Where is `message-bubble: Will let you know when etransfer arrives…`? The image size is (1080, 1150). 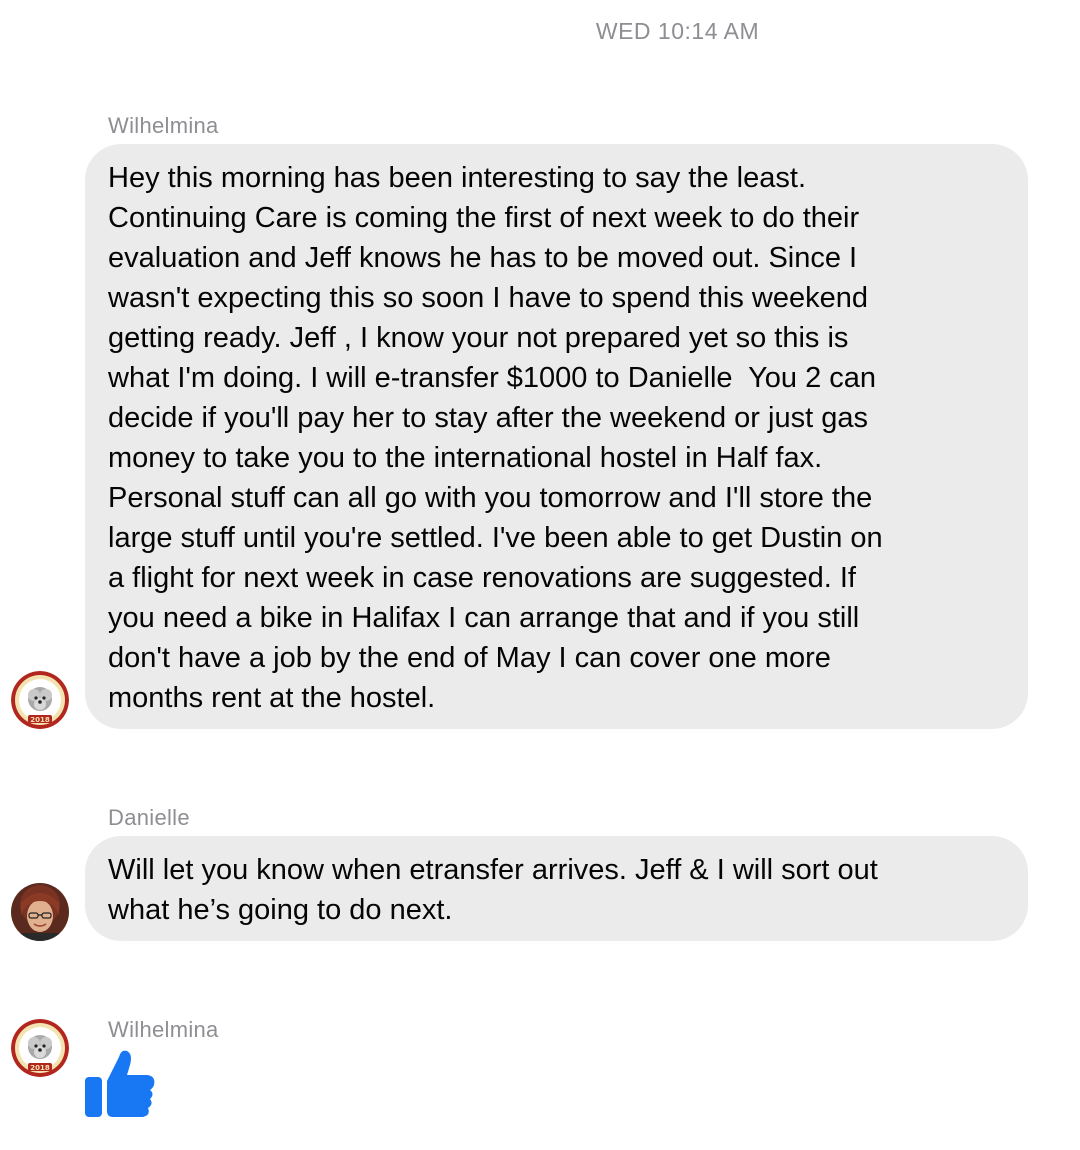
message-bubble: Will let you know when etransfer arrives… is located at coordinates (556, 888).